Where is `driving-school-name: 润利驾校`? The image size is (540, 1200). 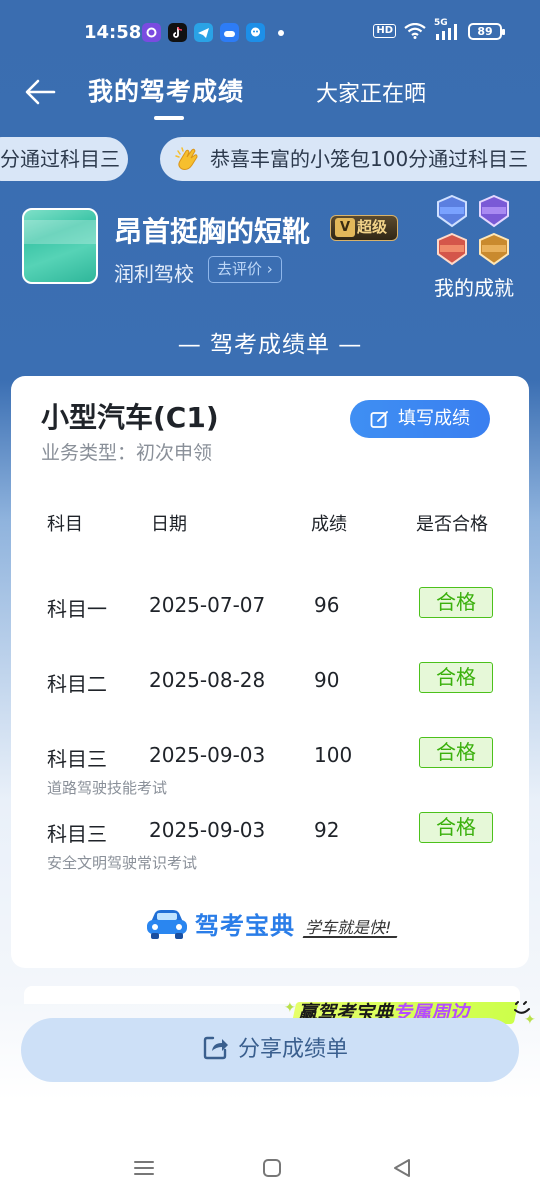
driving-school-name: 润利驾校 is located at coordinates (154, 274).